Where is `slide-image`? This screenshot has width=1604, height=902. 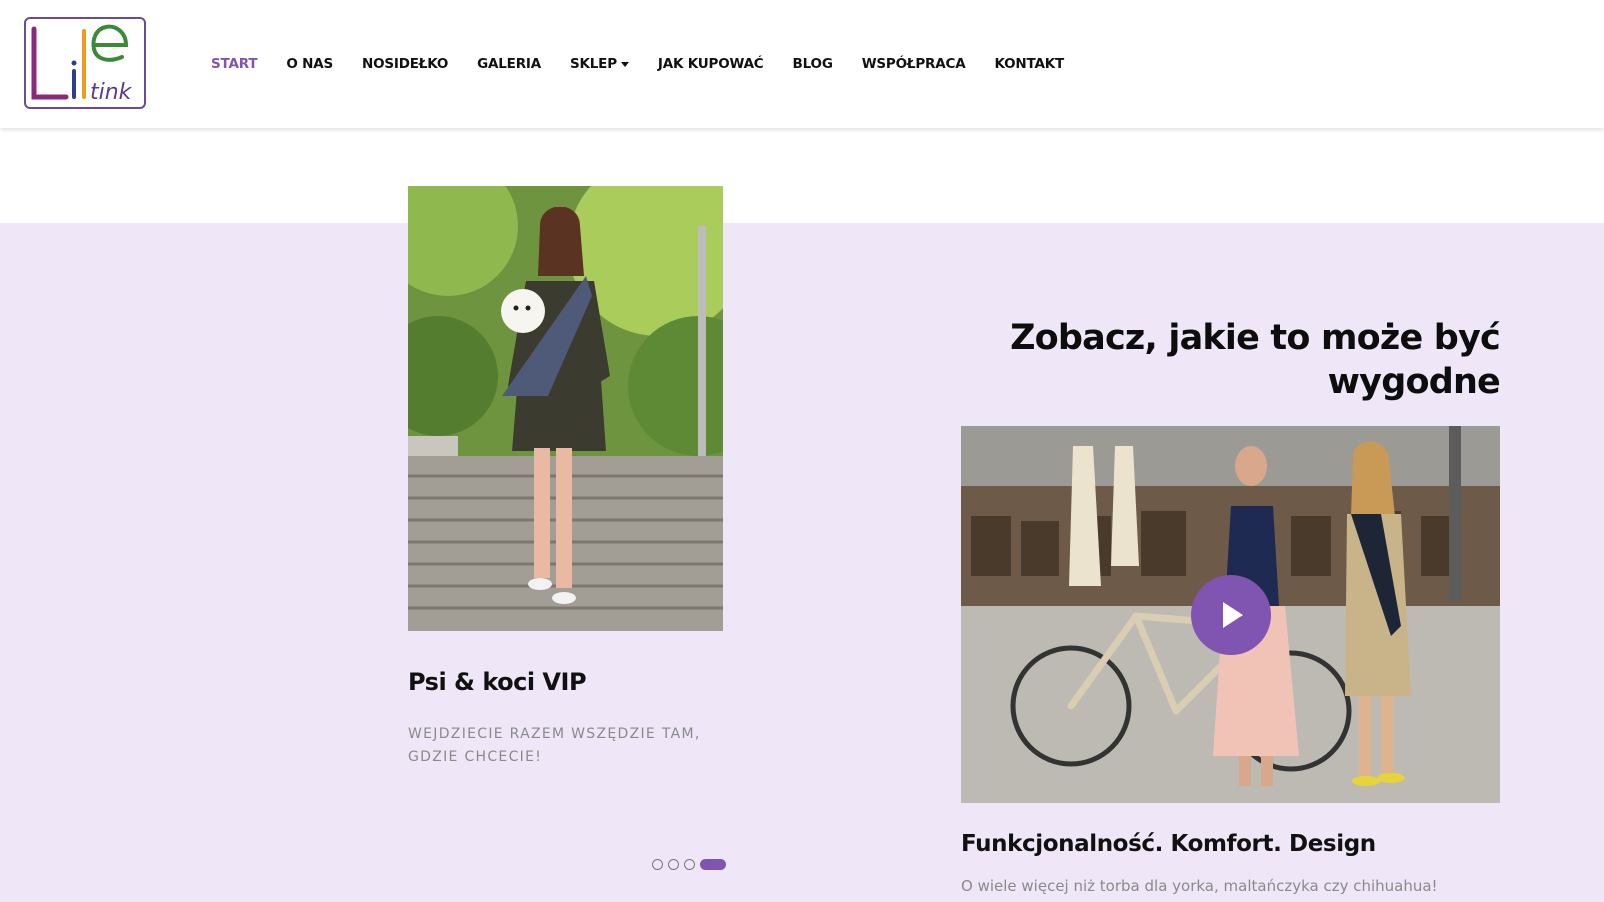 slide-image is located at coordinates (565, 408).